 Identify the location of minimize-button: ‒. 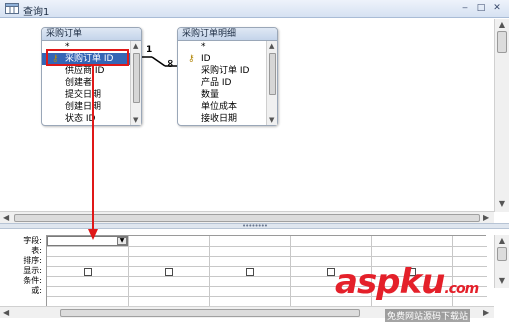
(465, 8).